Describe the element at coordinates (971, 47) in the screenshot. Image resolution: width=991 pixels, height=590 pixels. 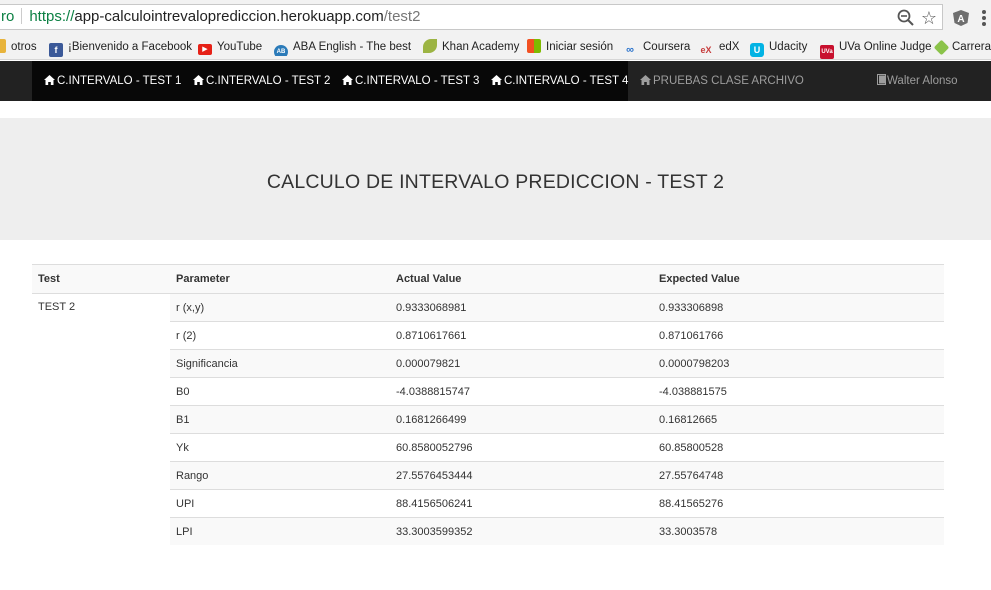
I see `bookmark-label: Carrera` at that location.